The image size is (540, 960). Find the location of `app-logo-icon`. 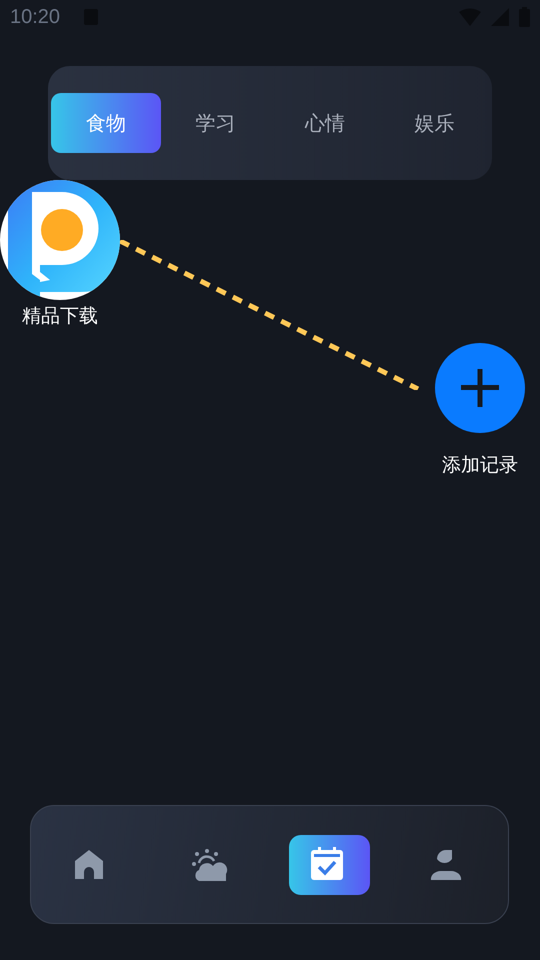

app-logo-icon is located at coordinates (60, 240).